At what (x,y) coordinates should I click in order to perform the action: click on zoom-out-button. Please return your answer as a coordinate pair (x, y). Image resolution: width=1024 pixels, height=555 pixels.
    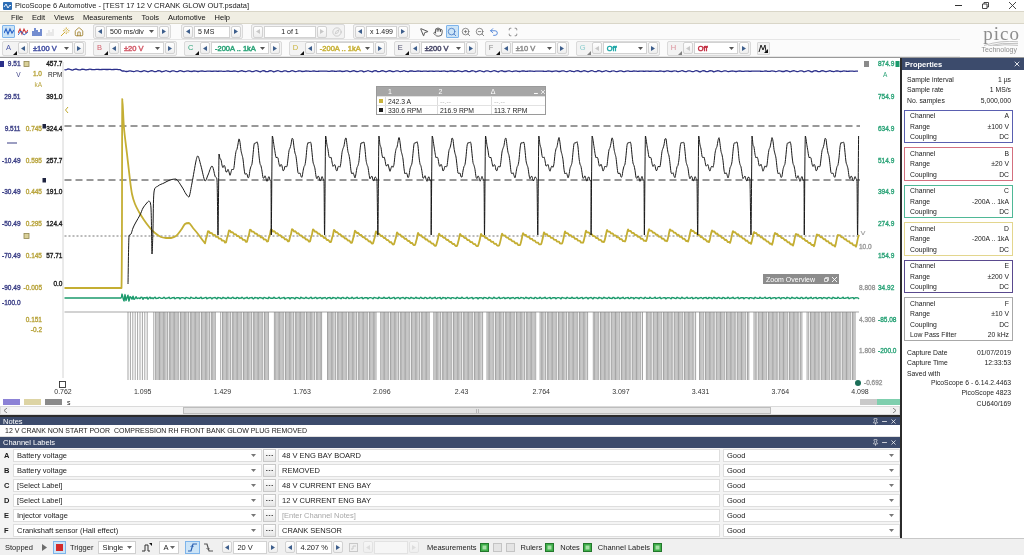
    Looking at the image, I should click on (480, 31).